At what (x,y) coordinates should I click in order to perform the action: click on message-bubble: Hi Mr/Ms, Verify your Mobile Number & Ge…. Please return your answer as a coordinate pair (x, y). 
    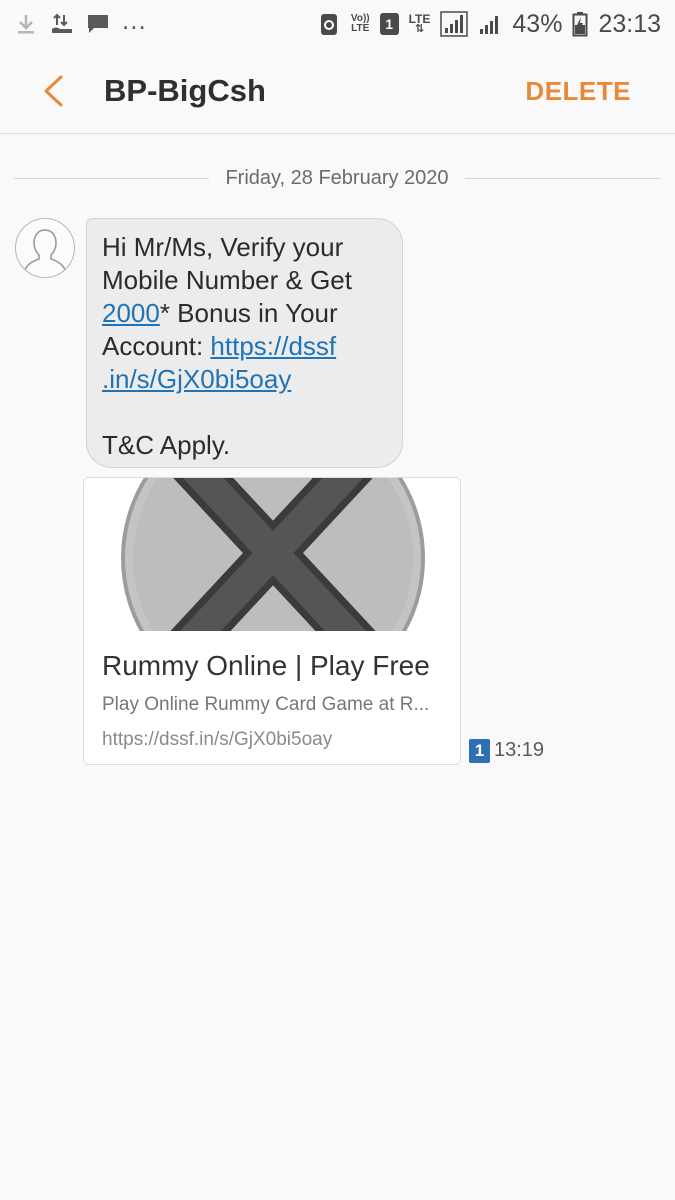
    Looking at the image, I should click on (244, 343).